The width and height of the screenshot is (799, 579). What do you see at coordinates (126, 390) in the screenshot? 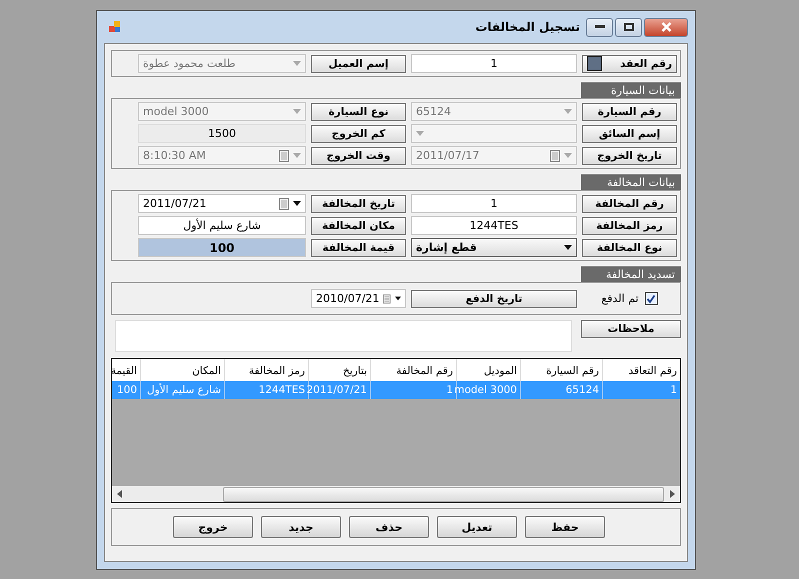
I see `table-cell: 100` at bounding box center [126, 390].